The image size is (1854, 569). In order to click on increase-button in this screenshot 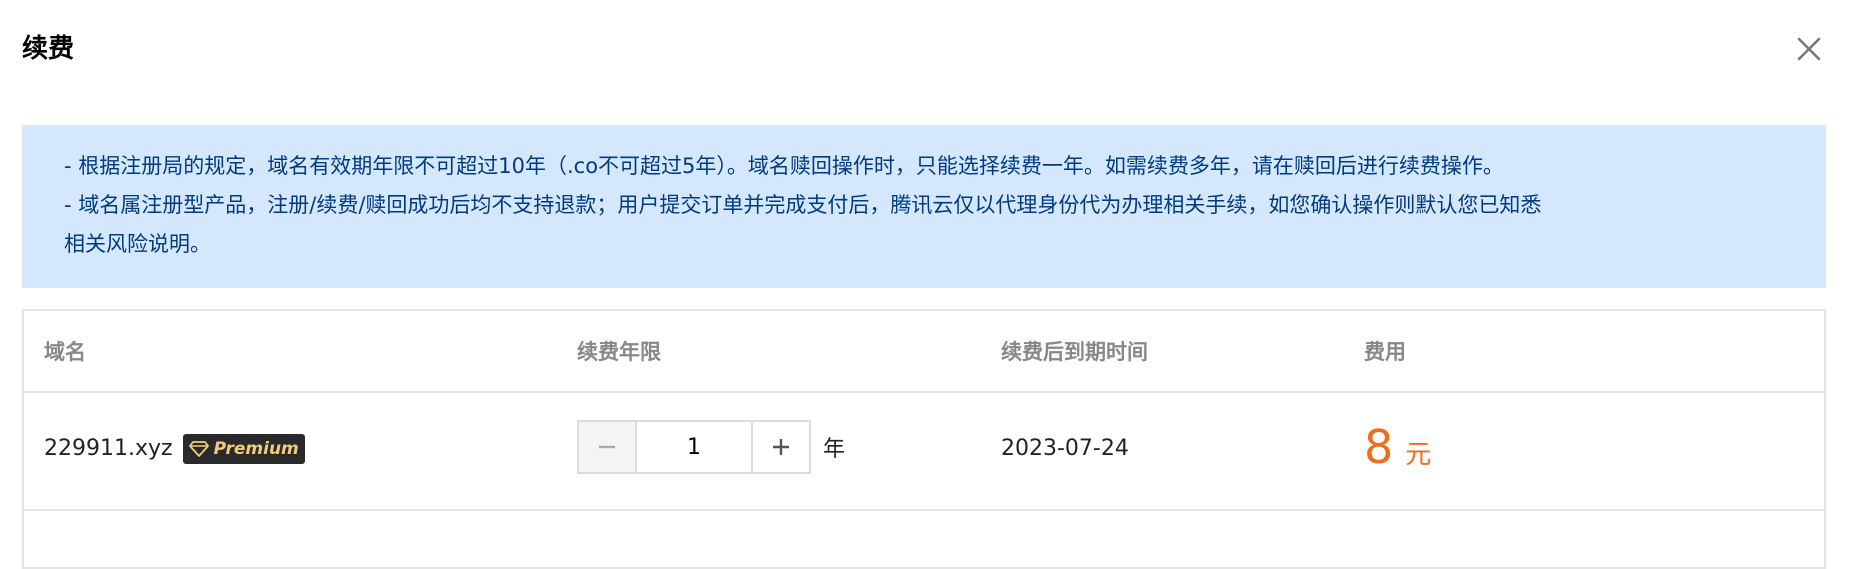, I will do `click(780, 447)`.